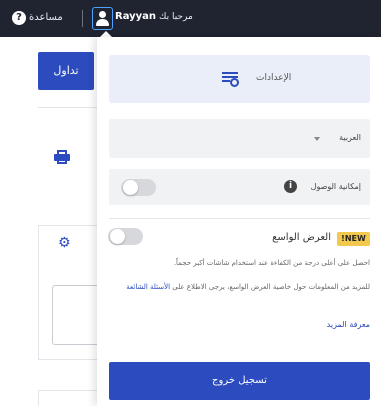 The image size is (381, 406). Describe the element at coordinates (62, 161) in the screenshot. I see `printer-icon-paper` at that location.